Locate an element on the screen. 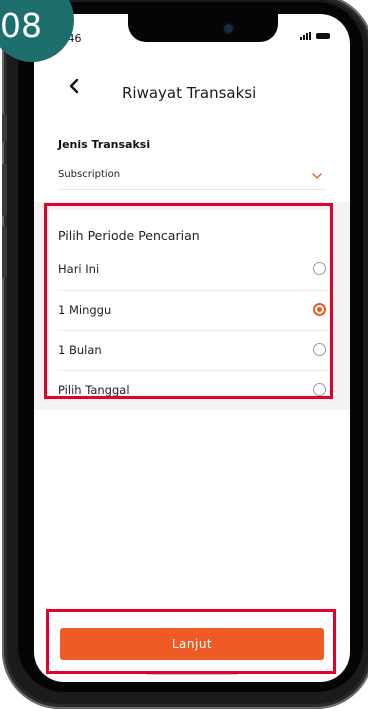 The height and width of the screenshot is (711, 368). chevron-down-icon is located at coordinates (317, 176).